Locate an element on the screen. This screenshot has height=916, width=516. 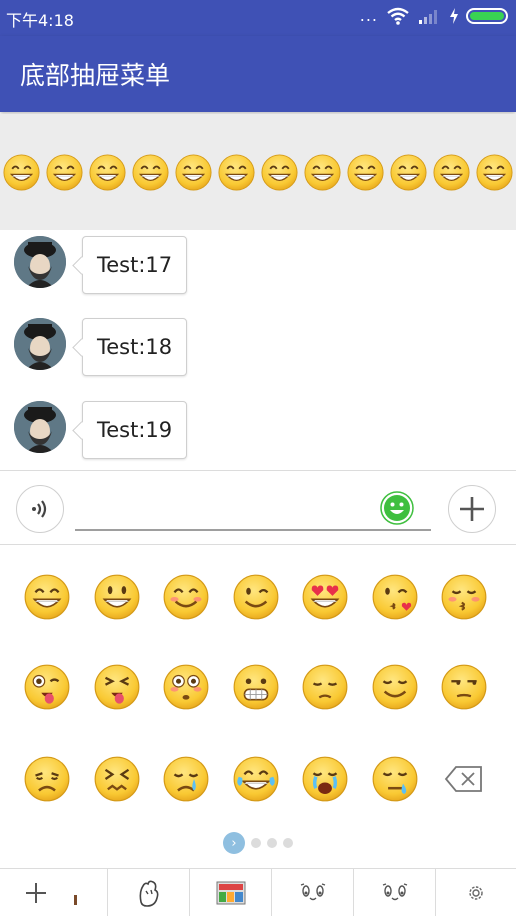
heart-eyes-emoji-icon is located at coordinates (325, 597).